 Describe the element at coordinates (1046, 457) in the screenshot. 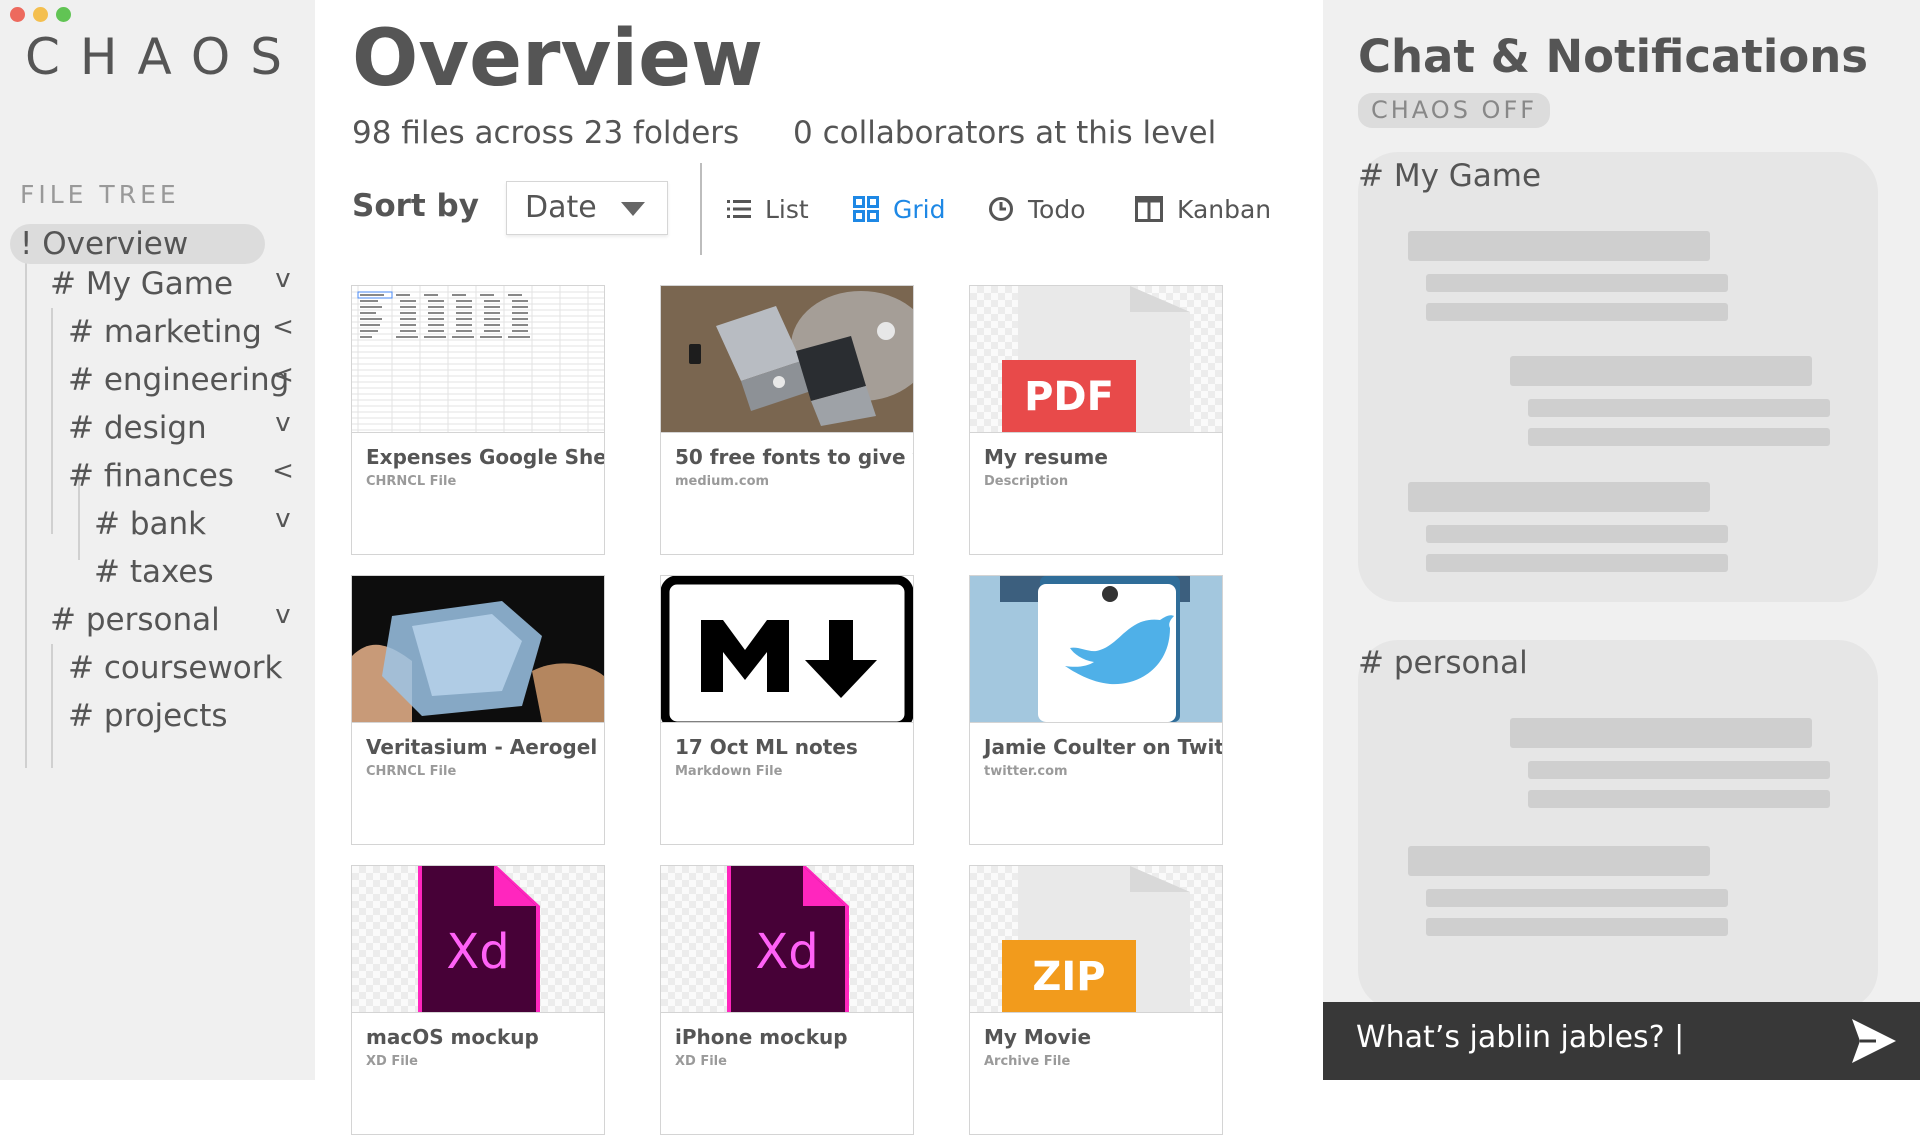

I see `card-title: My resume` at that location.